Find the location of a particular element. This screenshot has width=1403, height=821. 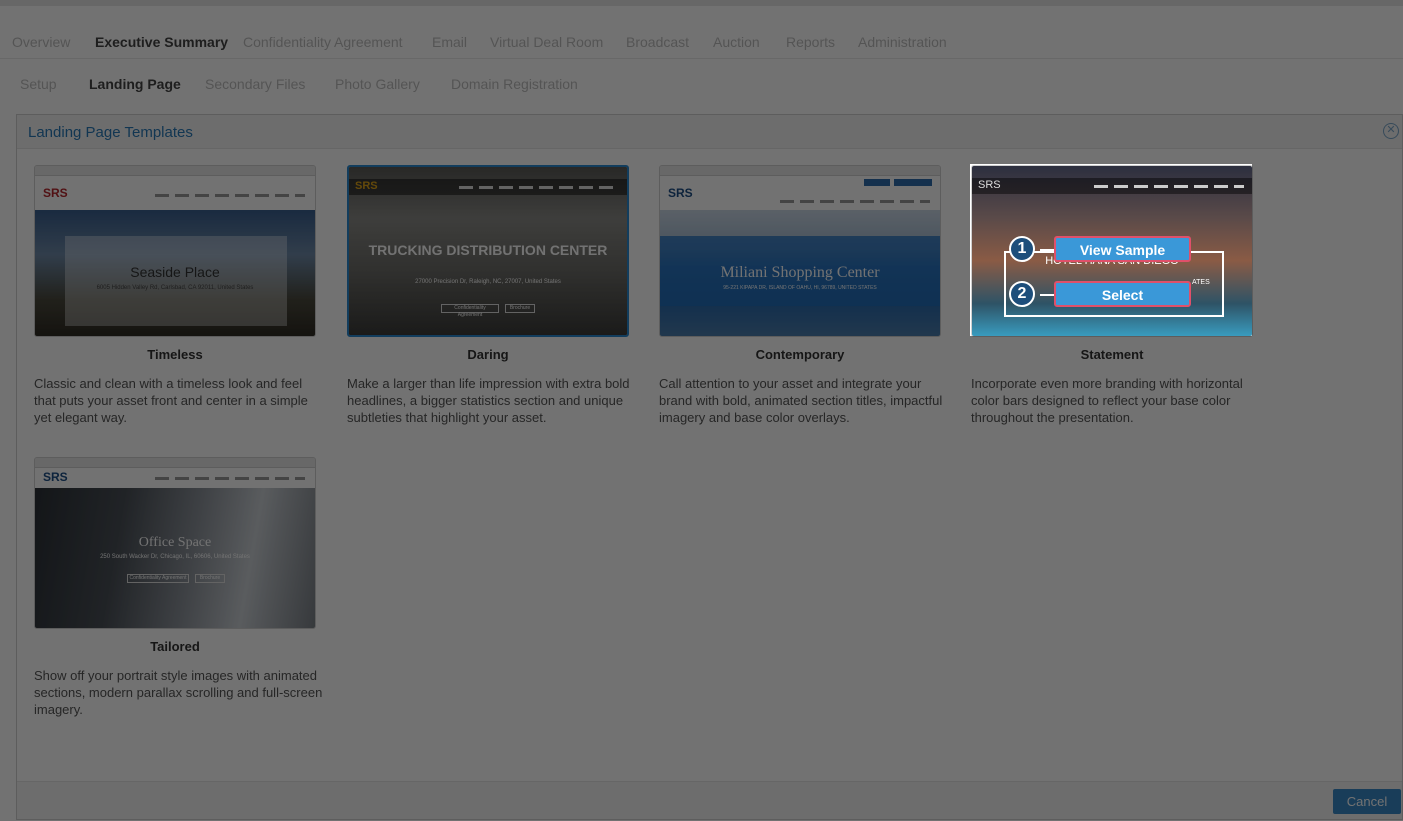

step-badge-2: 2 is located at coordinates (1022, 294).